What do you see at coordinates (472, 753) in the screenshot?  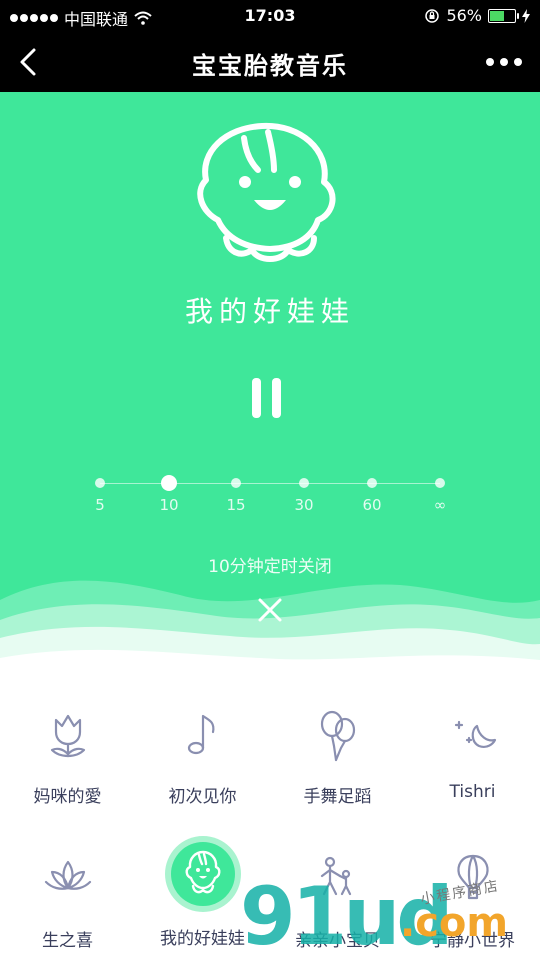 I see `category-item-tishri: Tishri` at bounding box center [472, 753].